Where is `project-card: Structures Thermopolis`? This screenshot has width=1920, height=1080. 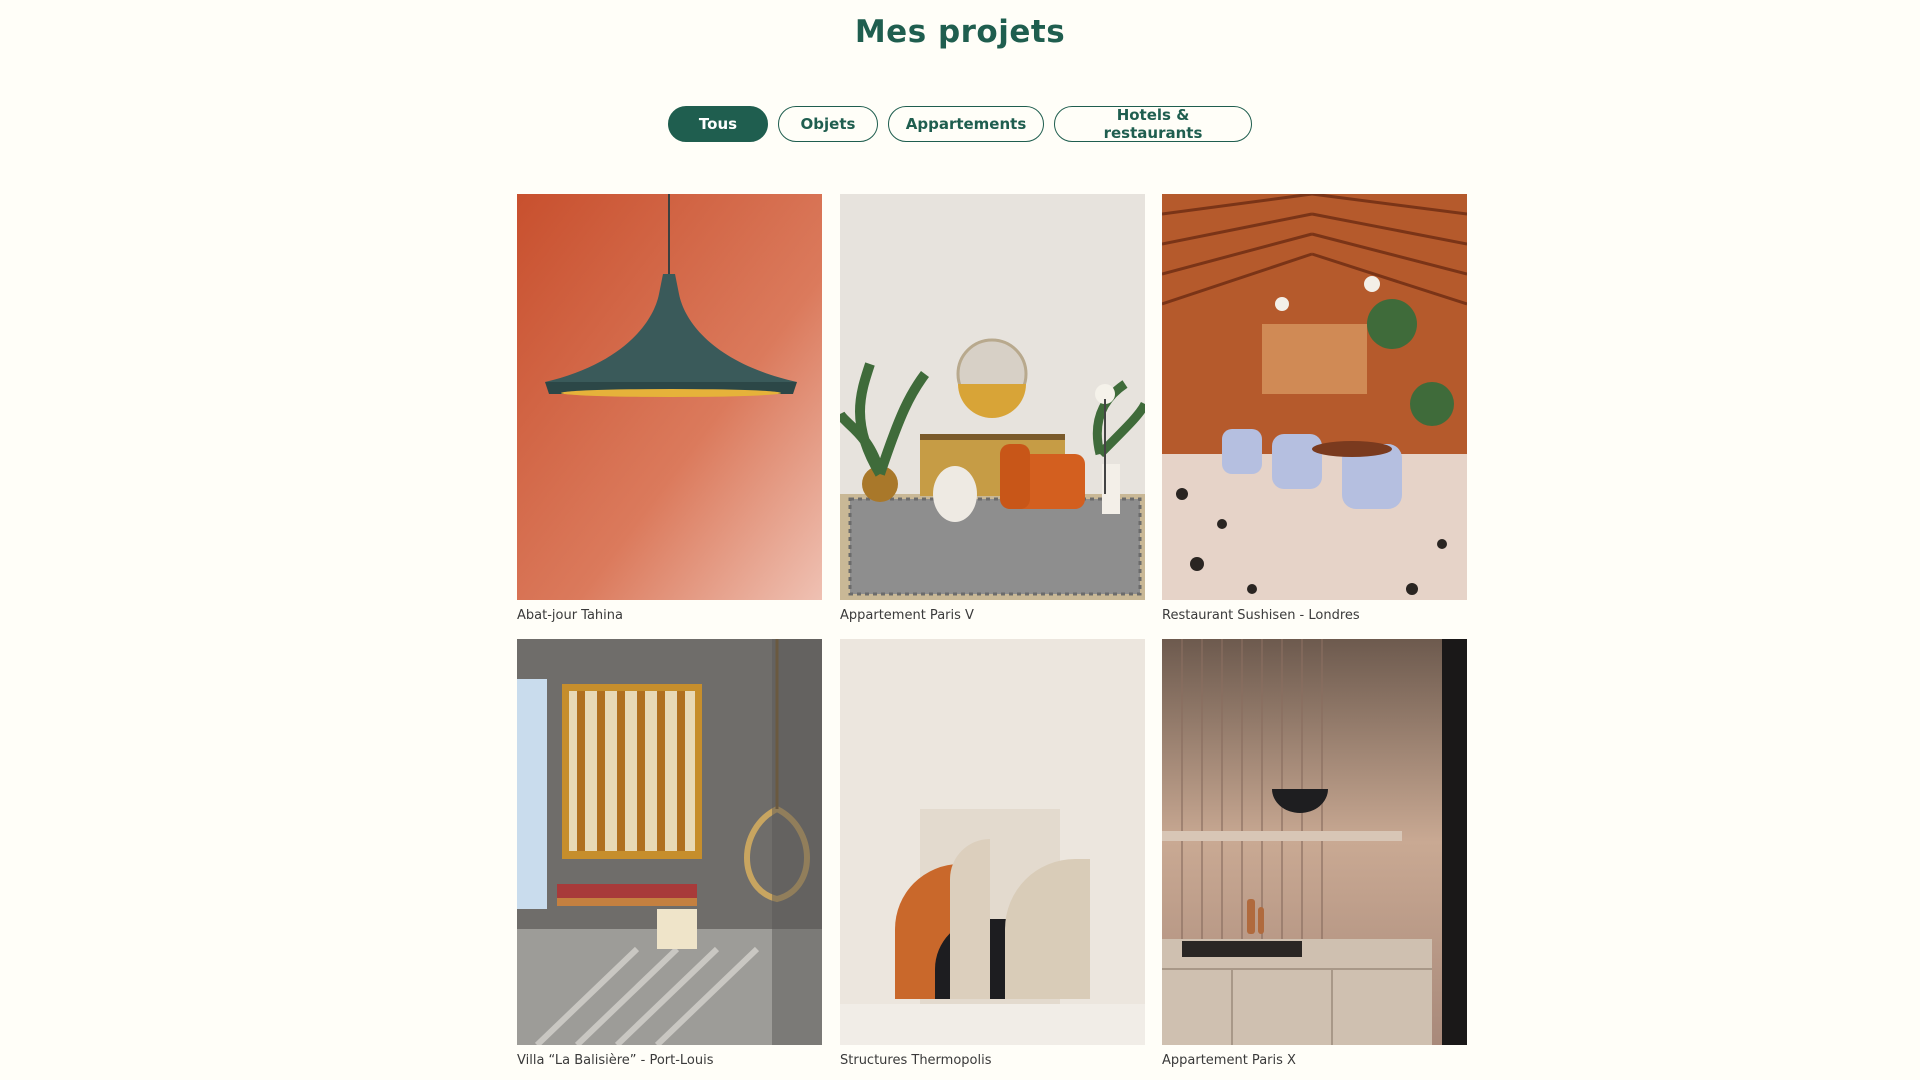
project-card: Structures Thermopolis is located at coordinates (992, 853).